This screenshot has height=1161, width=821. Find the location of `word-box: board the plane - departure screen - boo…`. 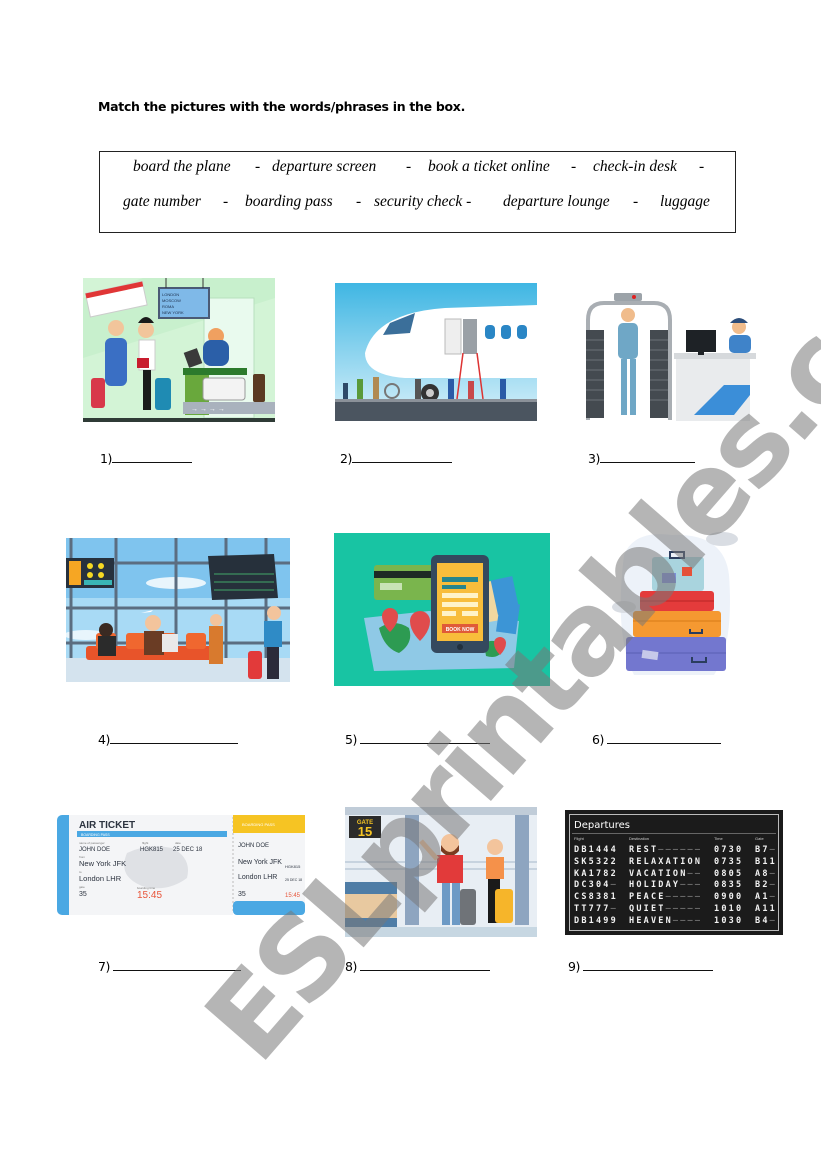

word-box: board the plane - departure screen - boo… is located at coordinates (417, 192).